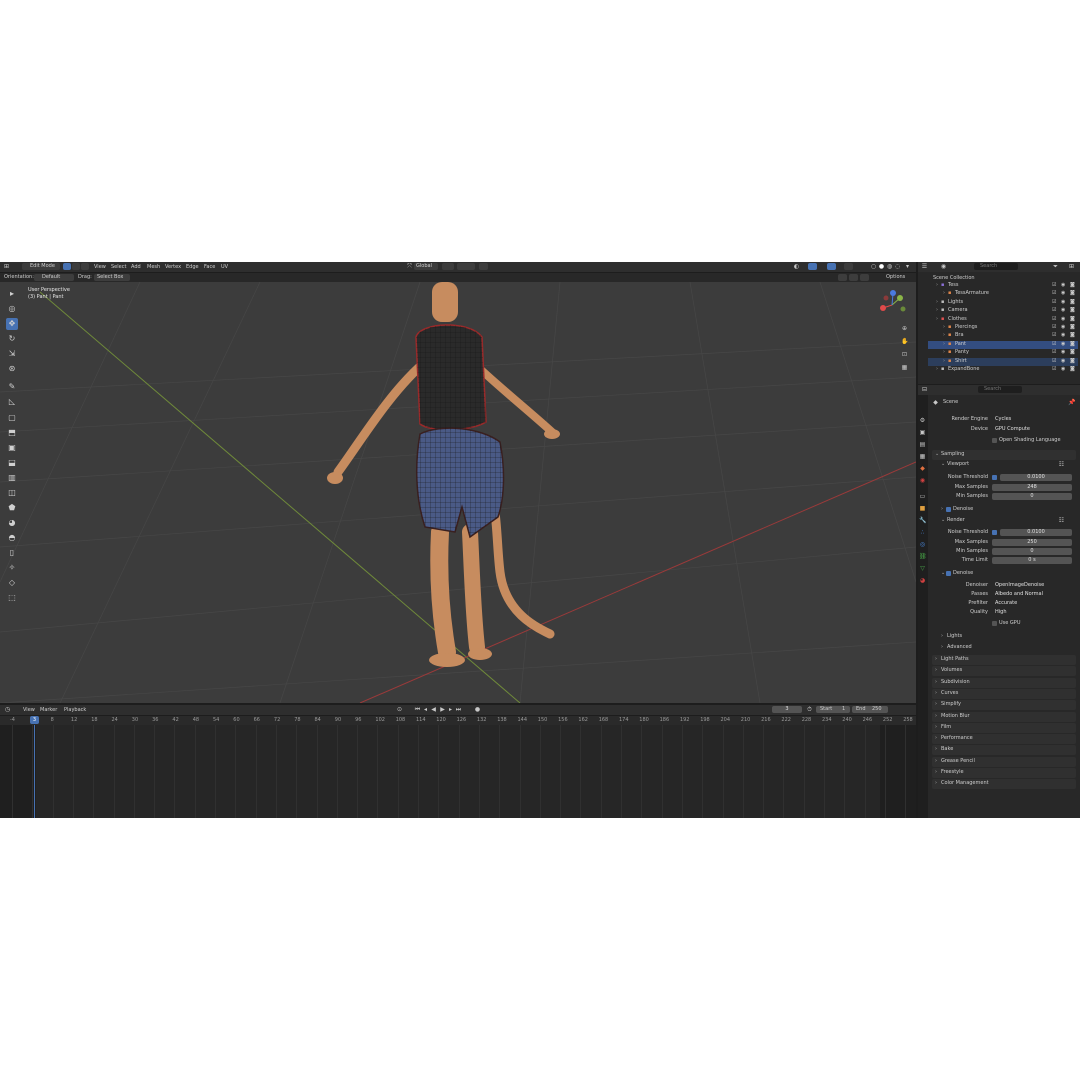 This screenshot has height=1080, width=1080. Describe the element at coordinates (942, 636) in the screenshot. I see `lights-expand-icon: ›` at that location.